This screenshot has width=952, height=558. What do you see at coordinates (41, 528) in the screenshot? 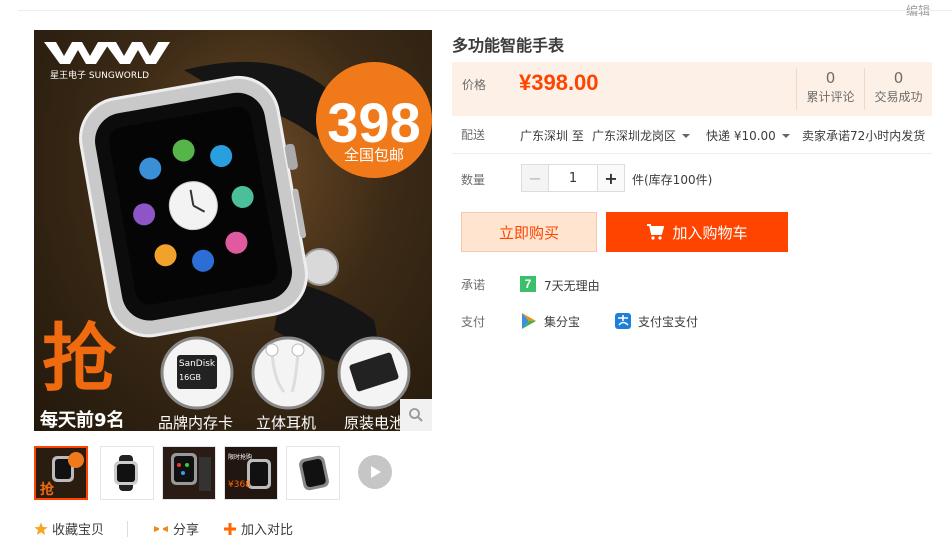
I see `star-icon` at bounding box center [41, 528].